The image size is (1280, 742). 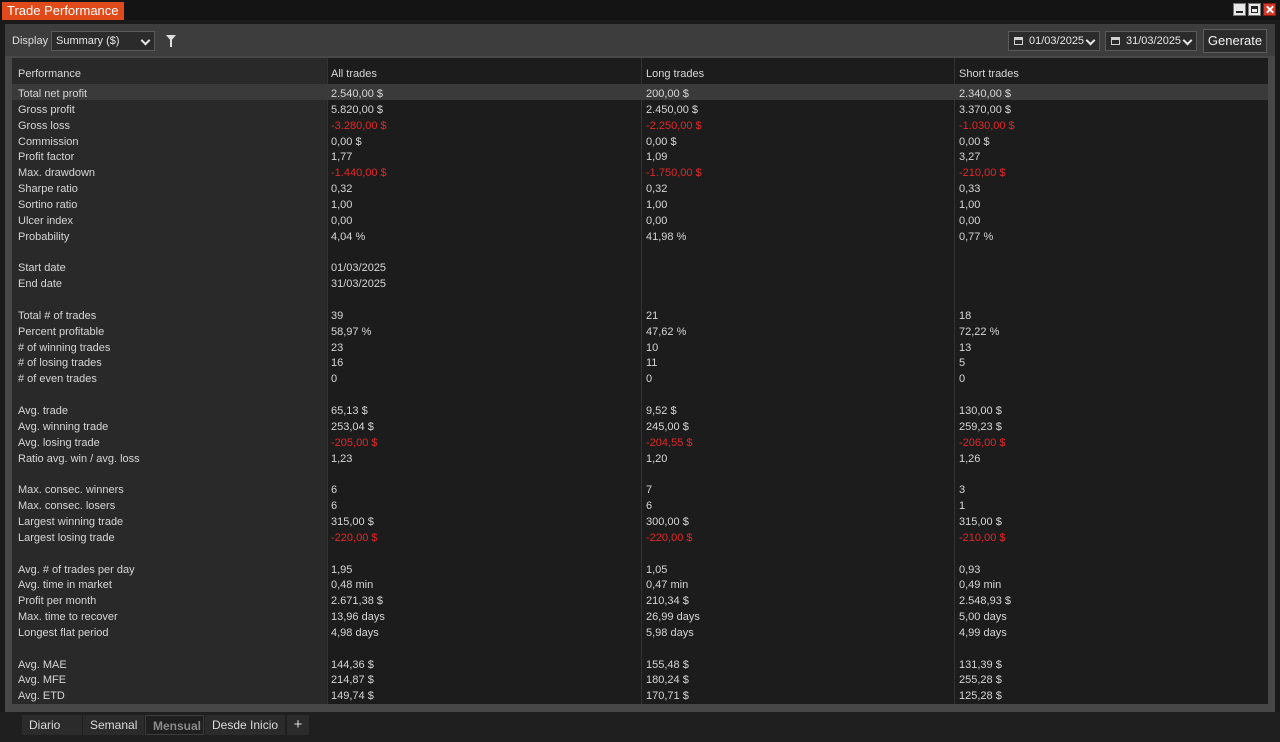 What do you see at coordinates (667, 680) in the screenshot?
I see `cell-long: 180,24 $` at bounding box center [667, 680].